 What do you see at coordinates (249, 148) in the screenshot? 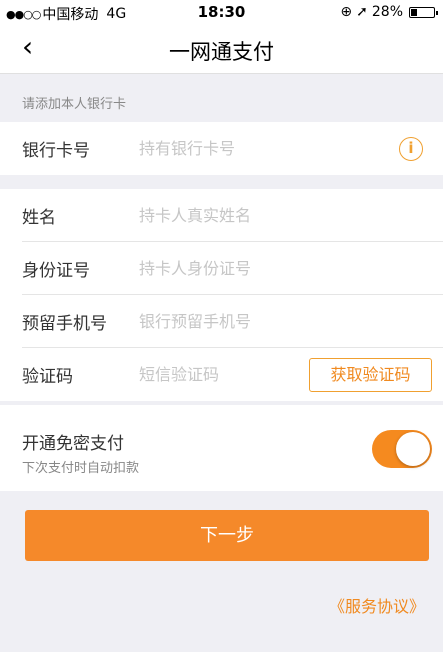
I see `card-number-input` at bounding box center [249, 148].